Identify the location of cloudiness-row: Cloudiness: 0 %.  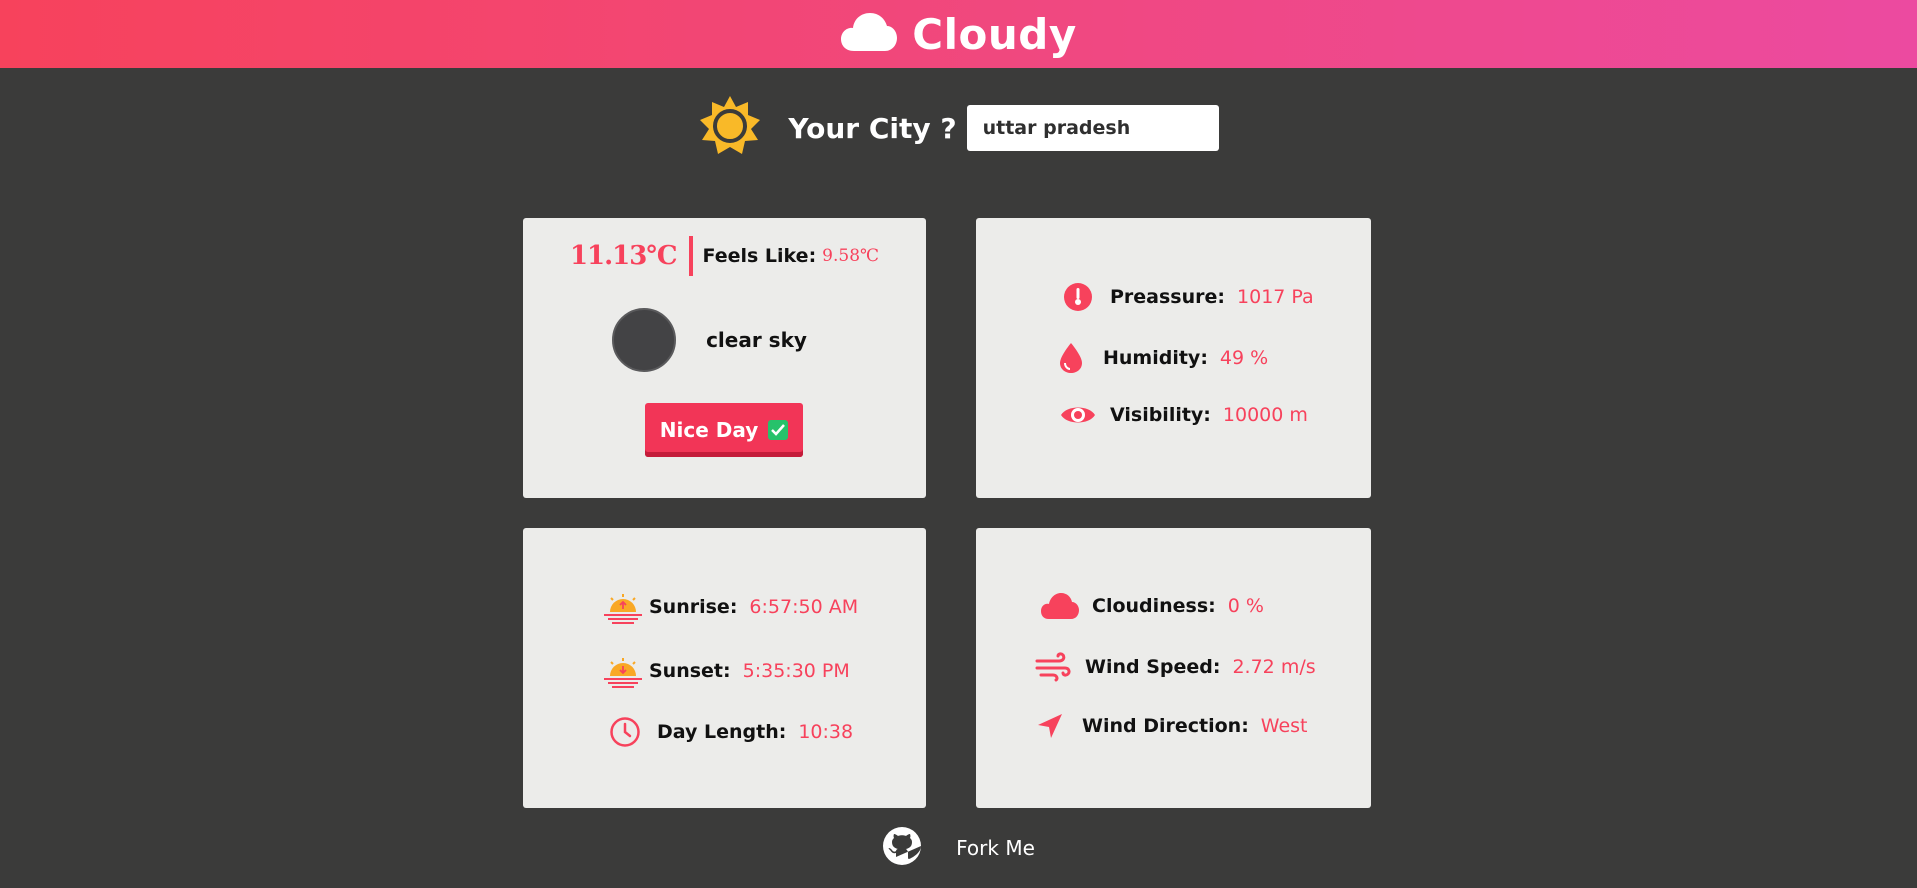
(1151, 606).